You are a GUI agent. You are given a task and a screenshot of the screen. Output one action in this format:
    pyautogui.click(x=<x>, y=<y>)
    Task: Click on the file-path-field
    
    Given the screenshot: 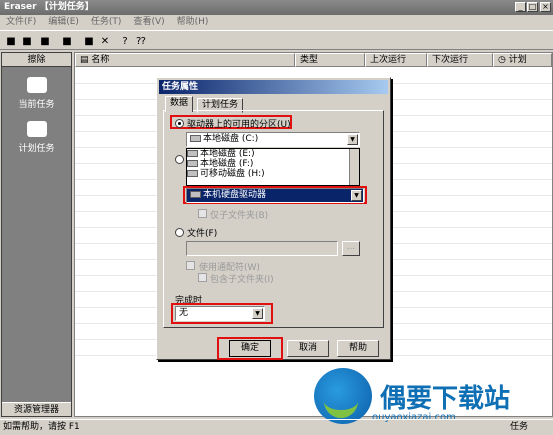 What is the action you would take?
    pyautogui.click(x=262, y=248)
    